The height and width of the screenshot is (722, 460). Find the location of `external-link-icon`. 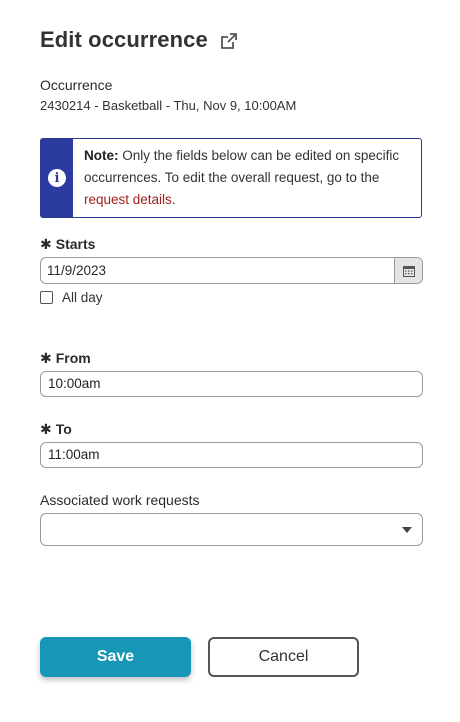

external-link-icon is located at coordinates (229, 41).